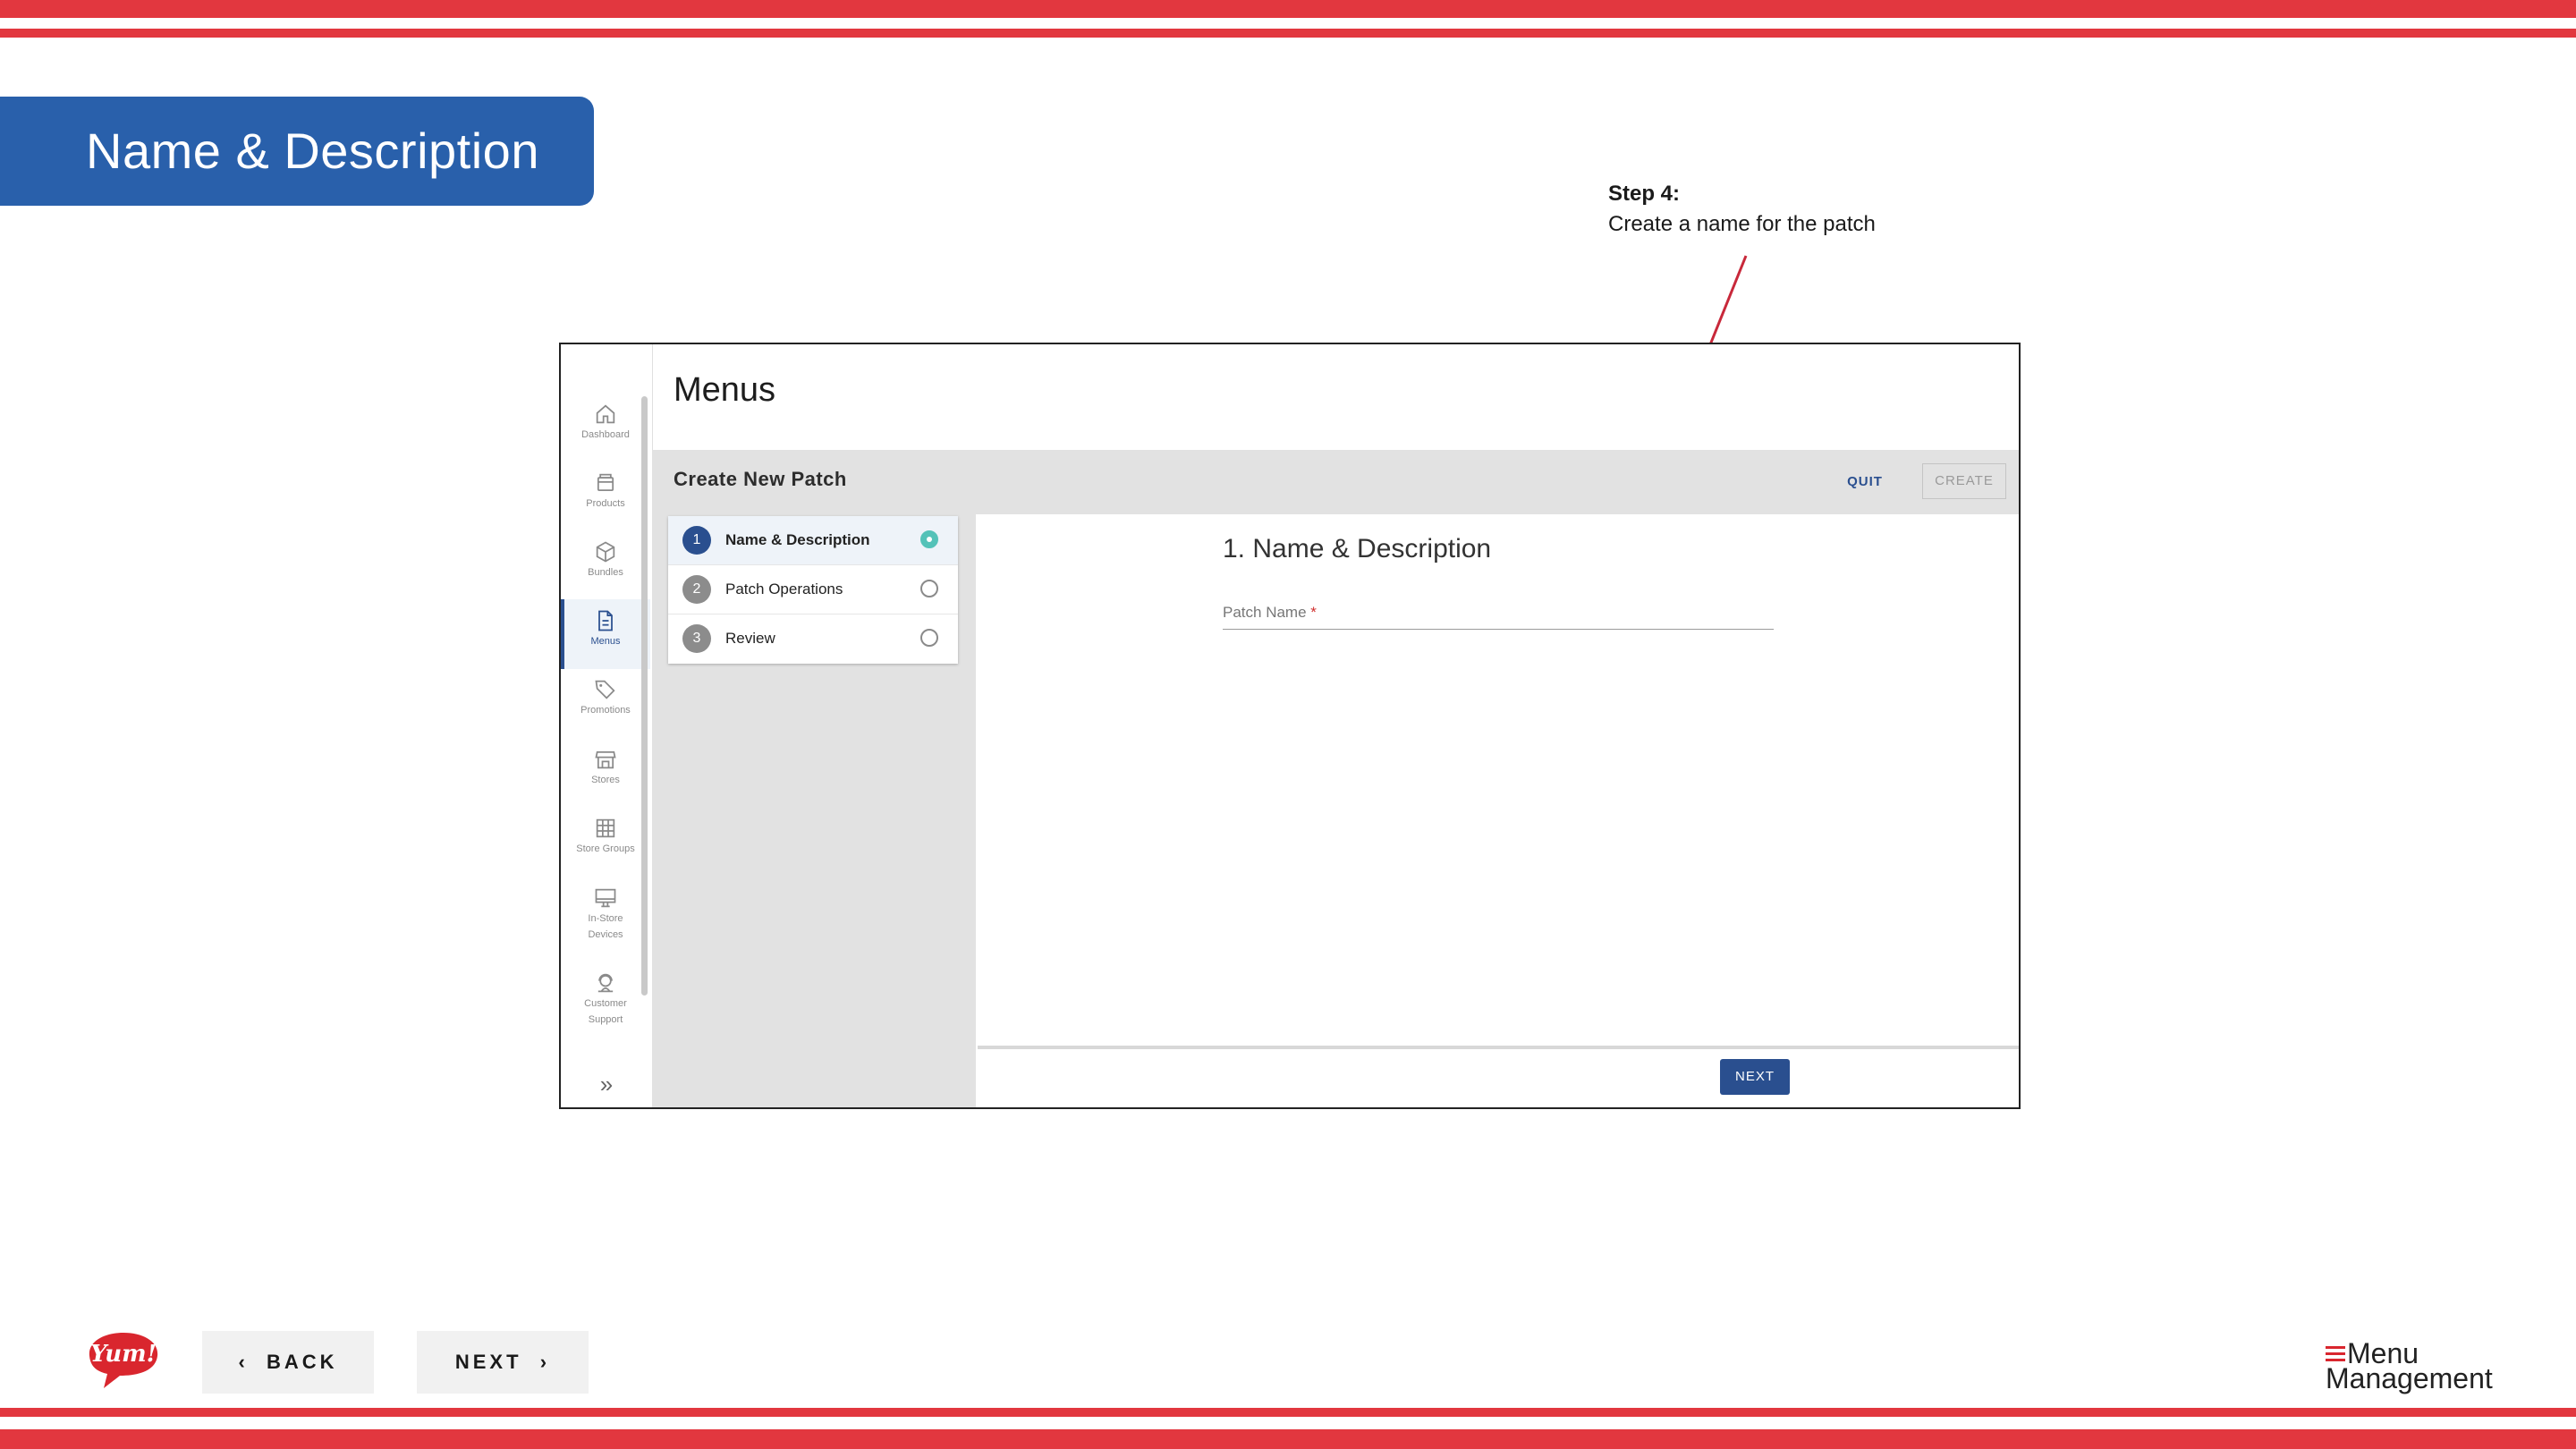  I want to click on patch-name-input-underline, so click(1498, 629).